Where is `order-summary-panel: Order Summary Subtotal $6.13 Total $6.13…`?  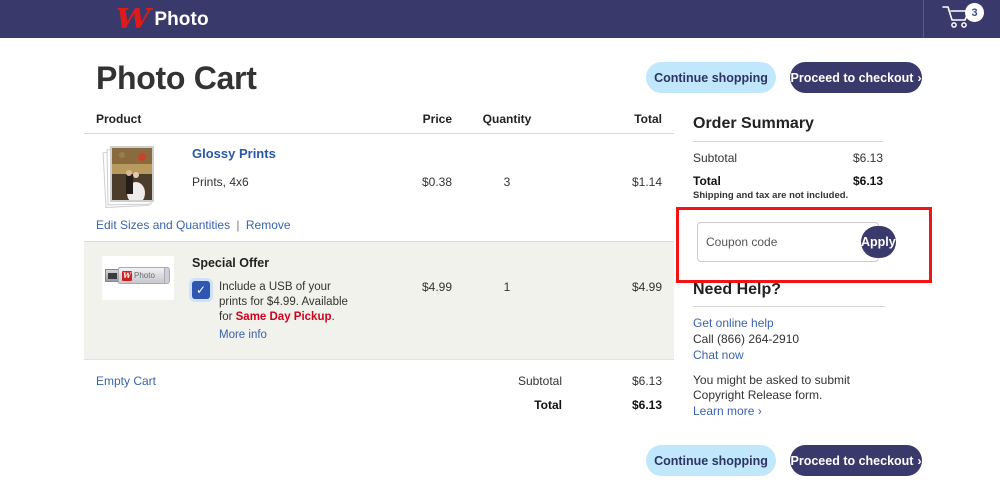 order-summary-panel: Order Summary Subtotal $6.13 Total $6.13… is located at coordinates (788, 158).